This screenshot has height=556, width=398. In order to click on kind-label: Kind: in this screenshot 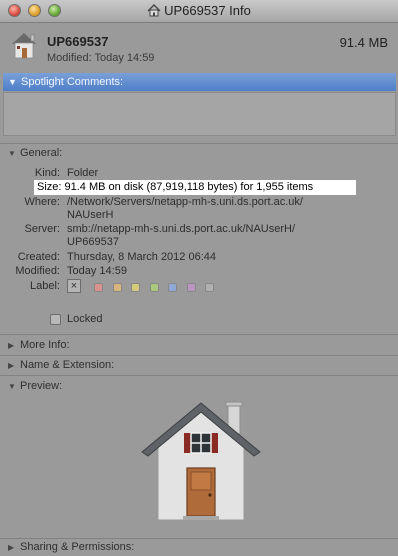, I will do `click(47, 173)`.